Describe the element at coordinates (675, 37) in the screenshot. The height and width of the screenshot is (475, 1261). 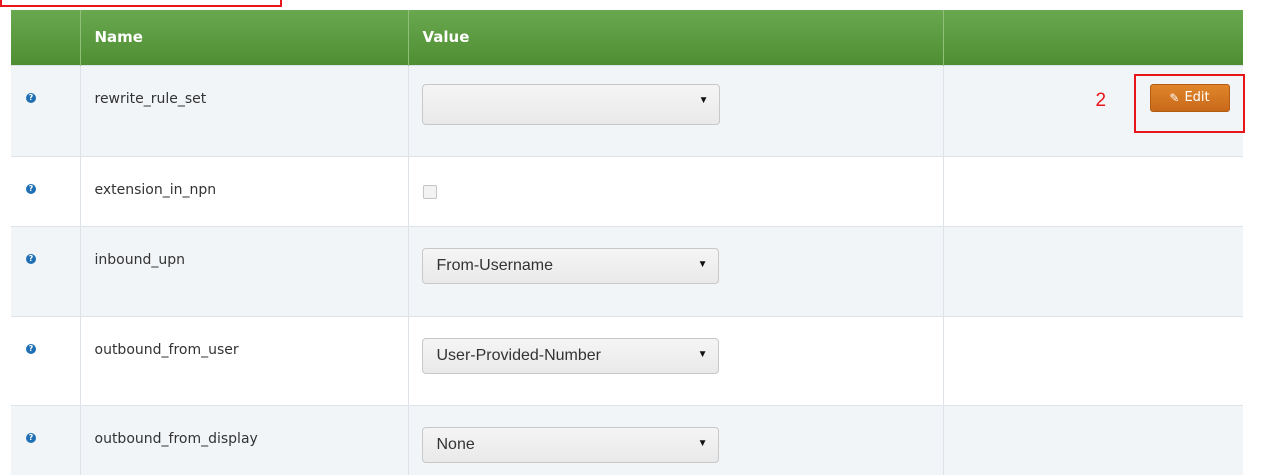
I see `header-value: Value` at that location.